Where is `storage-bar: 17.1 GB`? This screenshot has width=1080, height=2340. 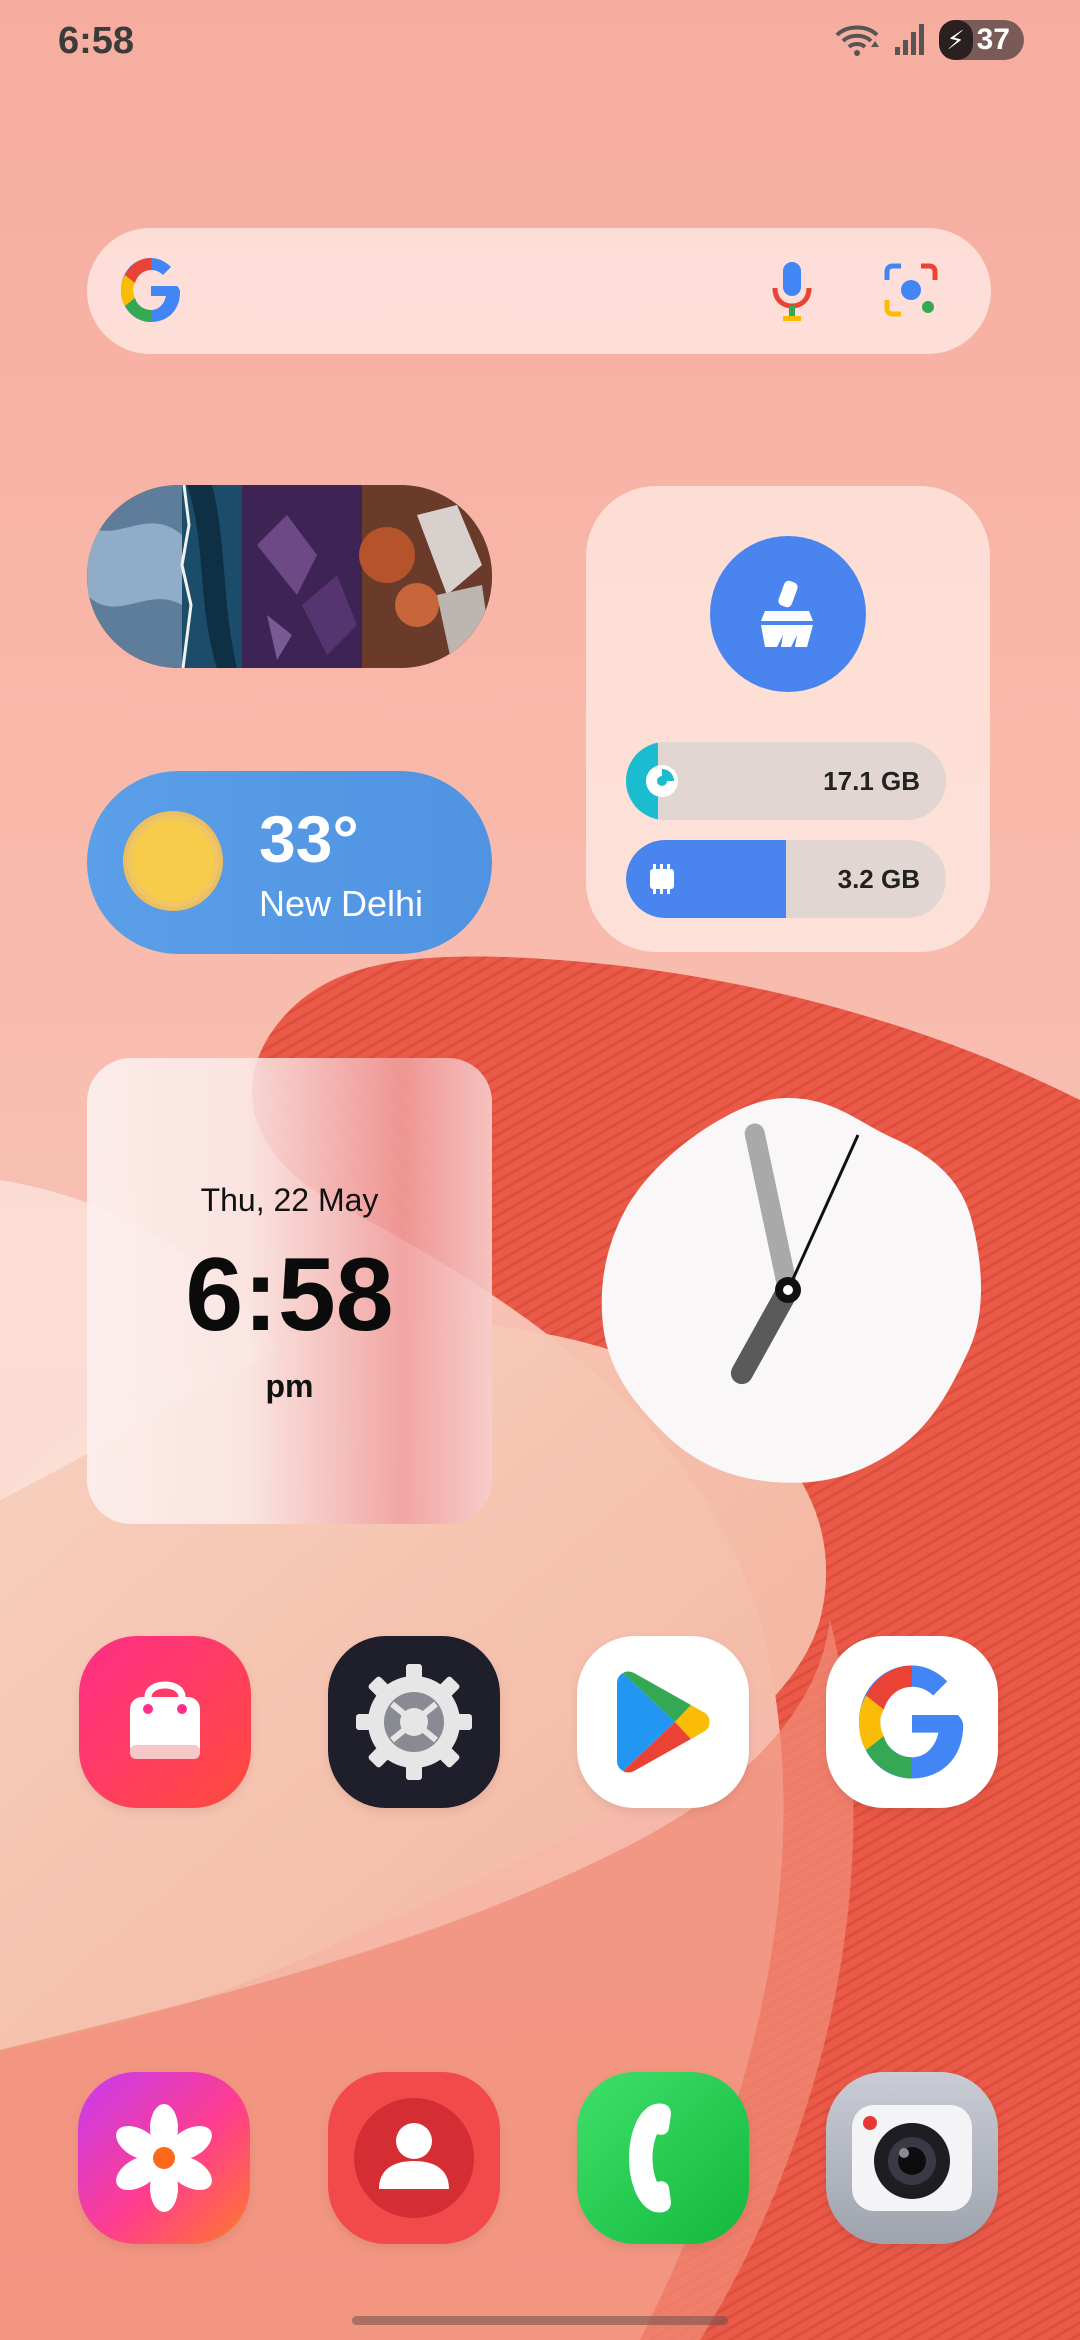
storage-bar: 17.1 GB is located at coordinates (786, 781).